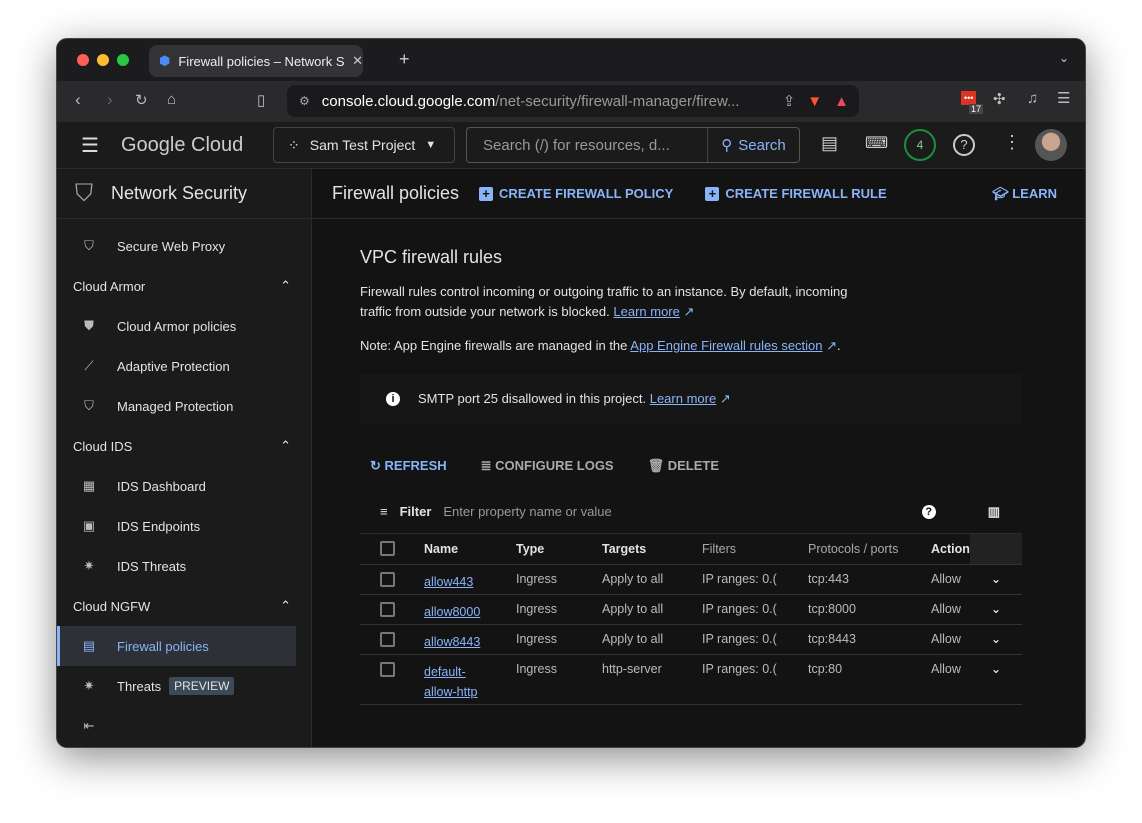 The width and height of the screenshot is (1142, 823). What do you see at coordinates (78, 100) in the screenshot?
I see `back-icon: ‹` at bounding box center [78, 100].